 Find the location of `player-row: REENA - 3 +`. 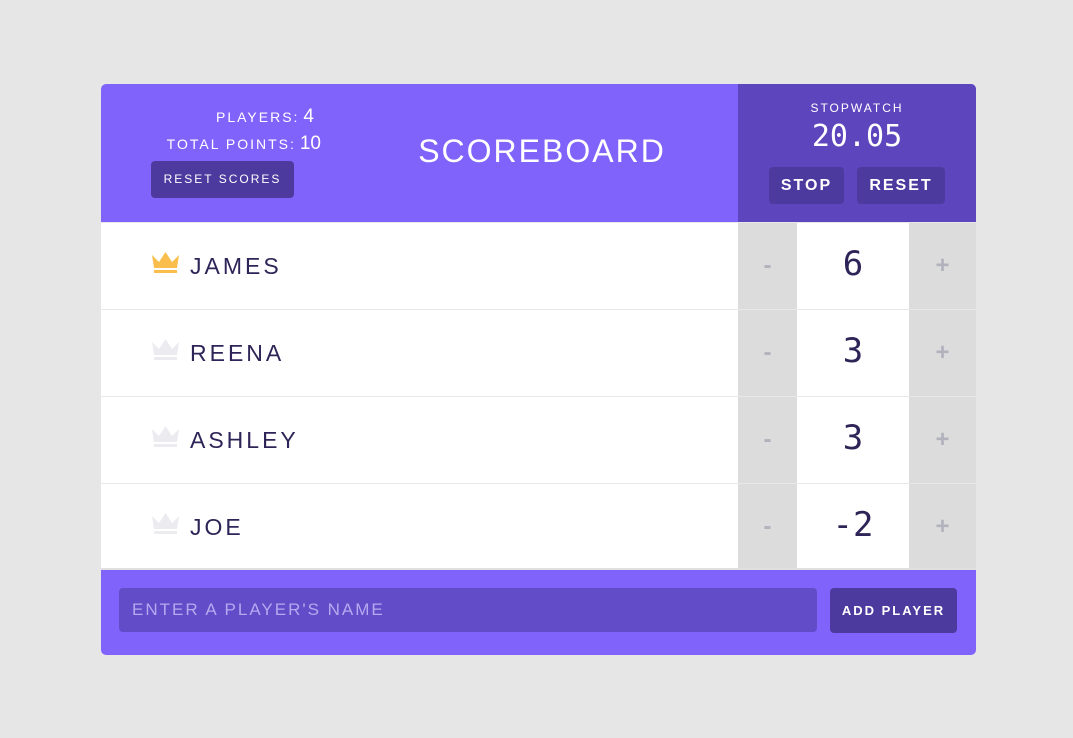

player-row: REENA - 3 + is located at coordinates (538, 352).